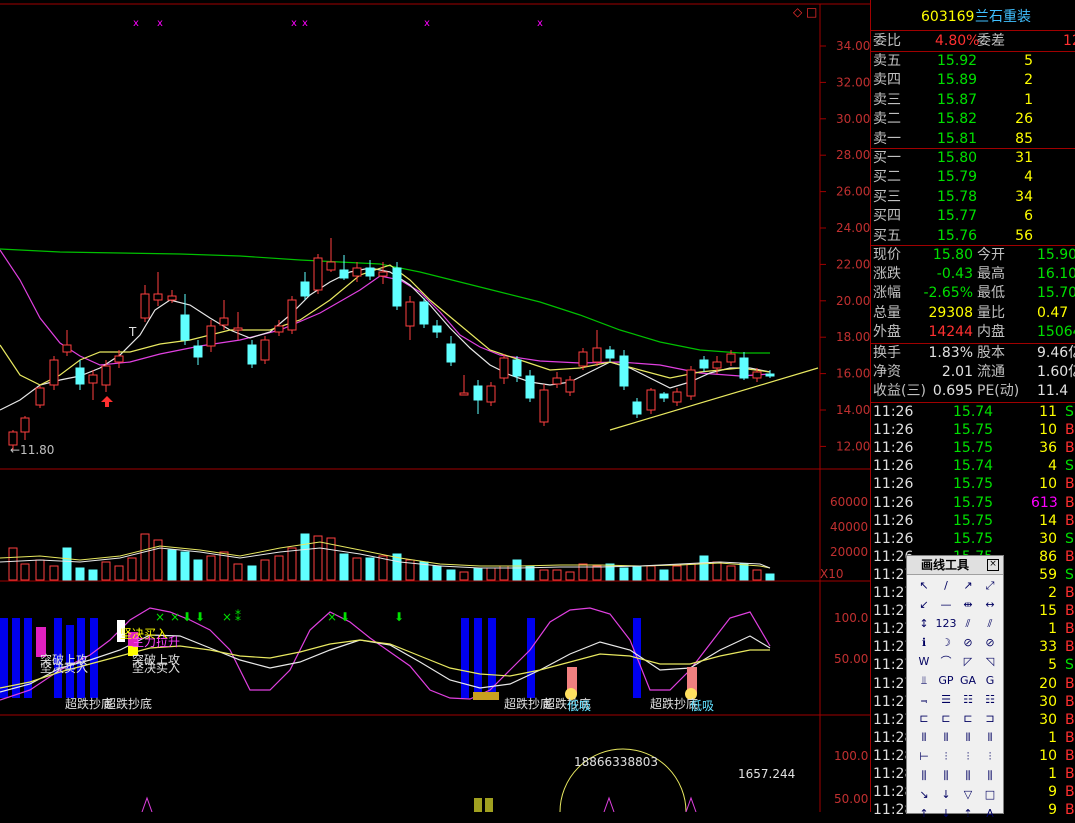  Describe the element at coordinates (973, 236) in the screenshot. I see `buy-row: 买五 15.76 56` at that location.